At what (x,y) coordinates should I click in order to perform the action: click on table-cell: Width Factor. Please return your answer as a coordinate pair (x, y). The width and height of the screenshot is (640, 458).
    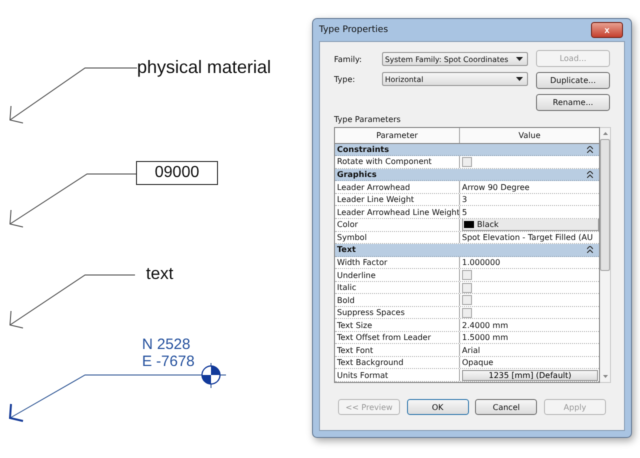
    Looking at the image, I should click on (397, 262).